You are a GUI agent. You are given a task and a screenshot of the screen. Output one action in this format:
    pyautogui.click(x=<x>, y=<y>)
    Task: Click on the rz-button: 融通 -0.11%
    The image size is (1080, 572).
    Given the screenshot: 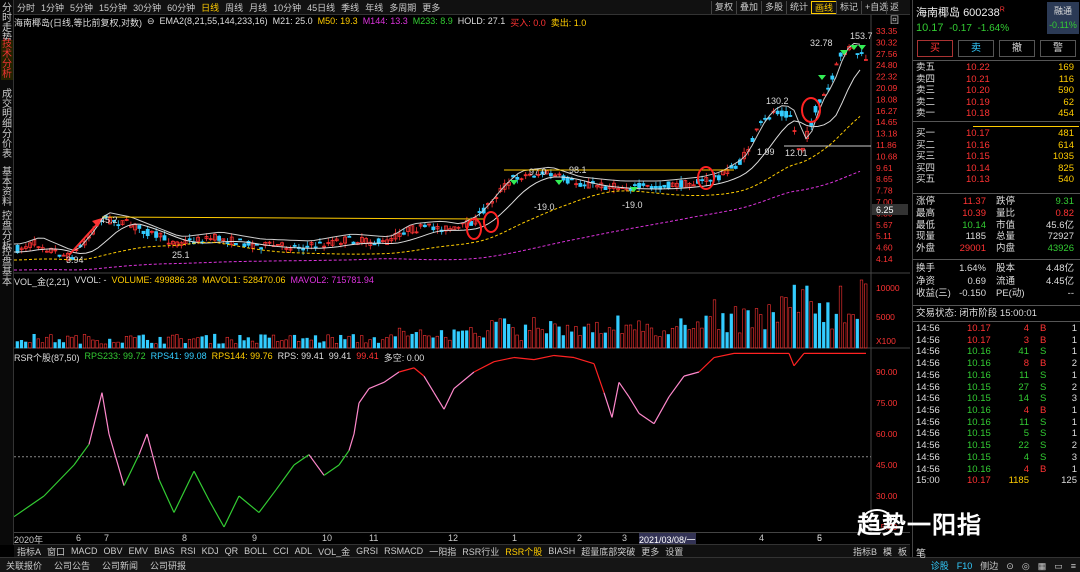 What is the action you would take?
    pyautogui.click(x=1063, y=18)
    